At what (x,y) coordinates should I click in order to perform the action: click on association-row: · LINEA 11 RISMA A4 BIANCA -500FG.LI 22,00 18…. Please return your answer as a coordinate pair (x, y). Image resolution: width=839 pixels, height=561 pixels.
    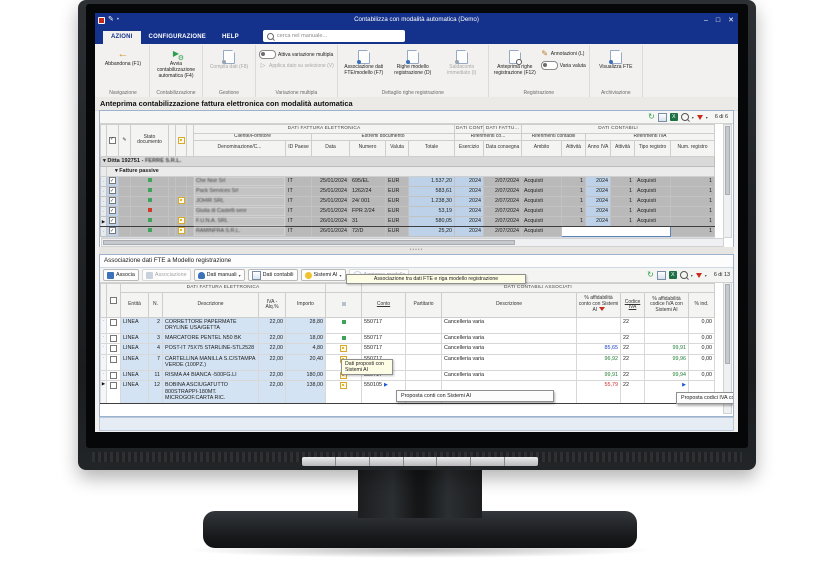
    Looking at the image, I should click on (407, 375).